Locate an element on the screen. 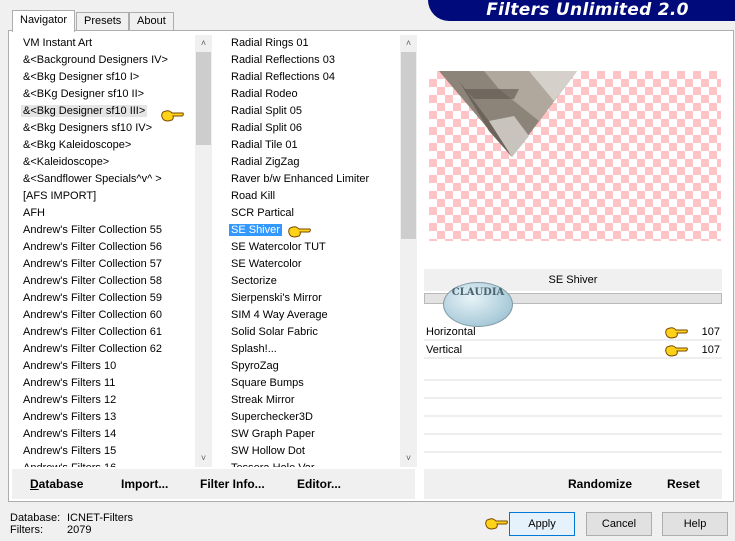 The width and height of the screenshot is (735, 541). filter-item: Streak Mirror is located at coordinates (311, 400).